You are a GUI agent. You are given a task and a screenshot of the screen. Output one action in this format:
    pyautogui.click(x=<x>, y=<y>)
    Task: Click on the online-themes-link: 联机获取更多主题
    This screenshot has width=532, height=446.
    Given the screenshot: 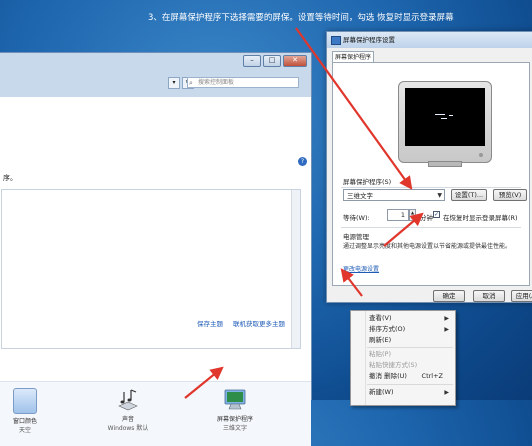 What is the action you would take?
    pyautogui.click(x=259, y=323)
    